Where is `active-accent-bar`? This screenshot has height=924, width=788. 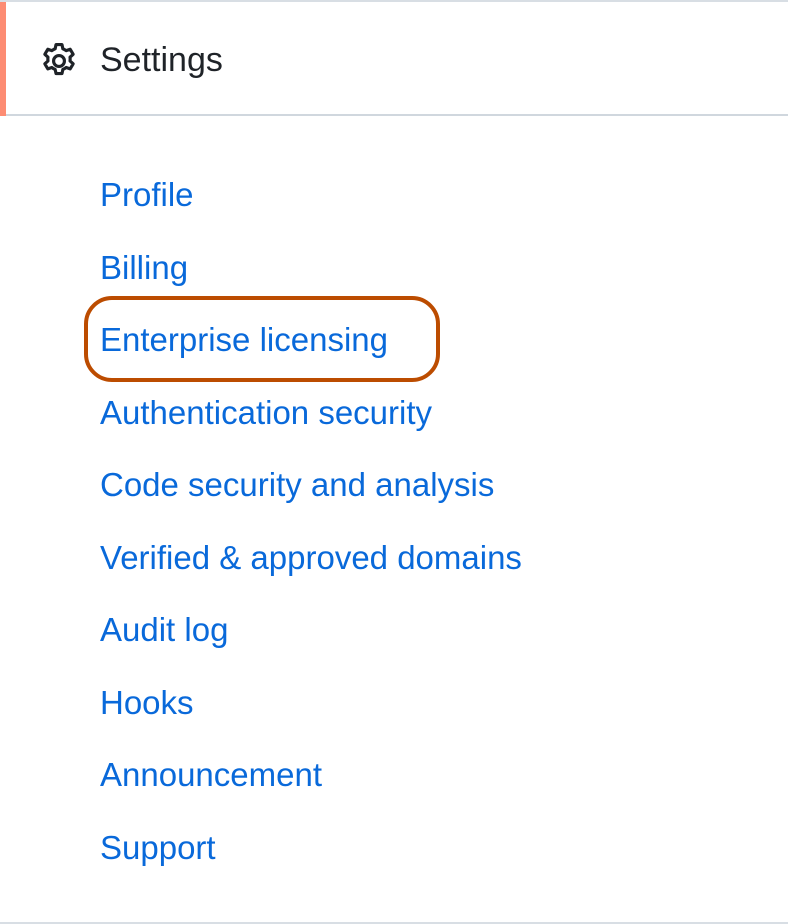
active-accent-bar is located at coordinates (3, 59).